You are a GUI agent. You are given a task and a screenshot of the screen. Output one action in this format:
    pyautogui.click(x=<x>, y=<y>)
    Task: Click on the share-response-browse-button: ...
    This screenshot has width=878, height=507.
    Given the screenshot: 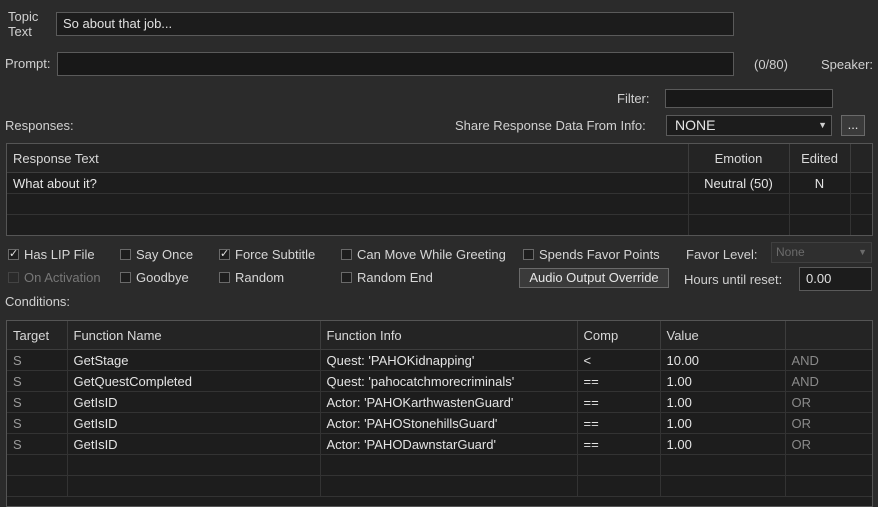 What is the action you would take?
    pyautogui.click(x=853, y=125)
    